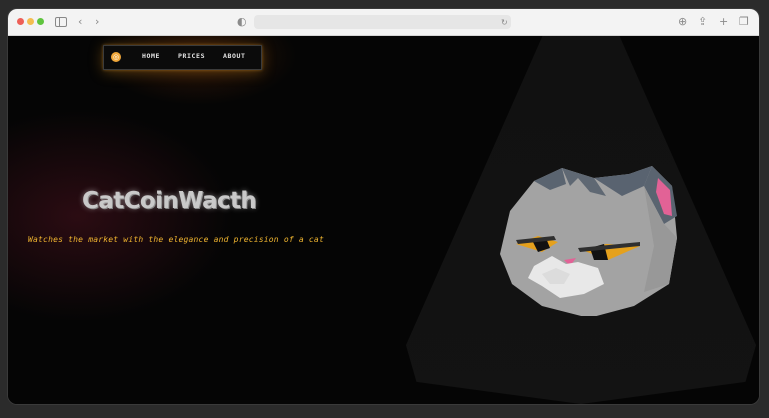 The width and height of the screenshot is (769, 418). What do you see at coordinates (20, 21) in the screenshot?
I see `close-window-button` at bounding box center [20, 21].